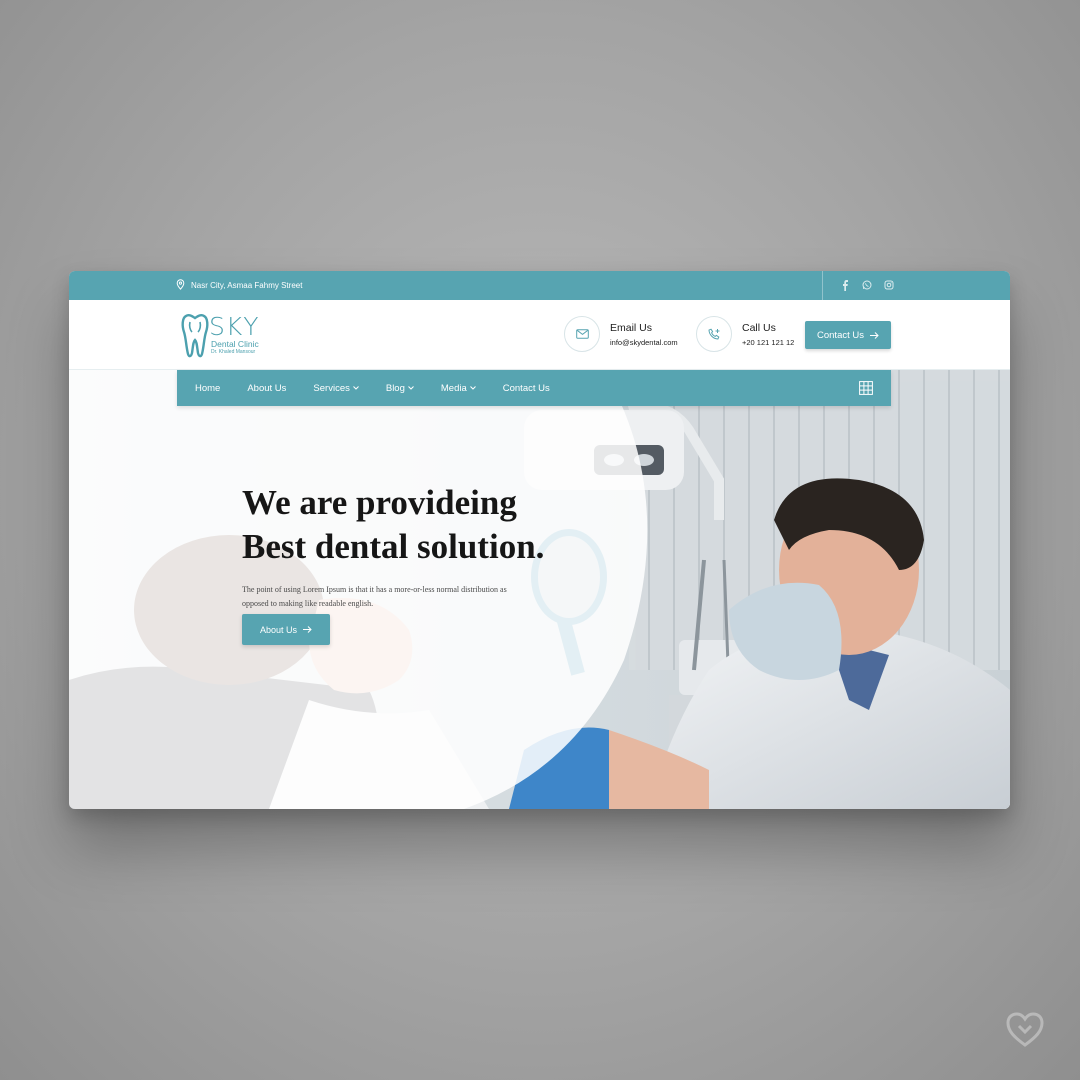 Image resolution: width=1080 pixels, height=1080 pixels. I want to click on logo-doctor: Dr. Khaled Mansour, so click(233, 352).